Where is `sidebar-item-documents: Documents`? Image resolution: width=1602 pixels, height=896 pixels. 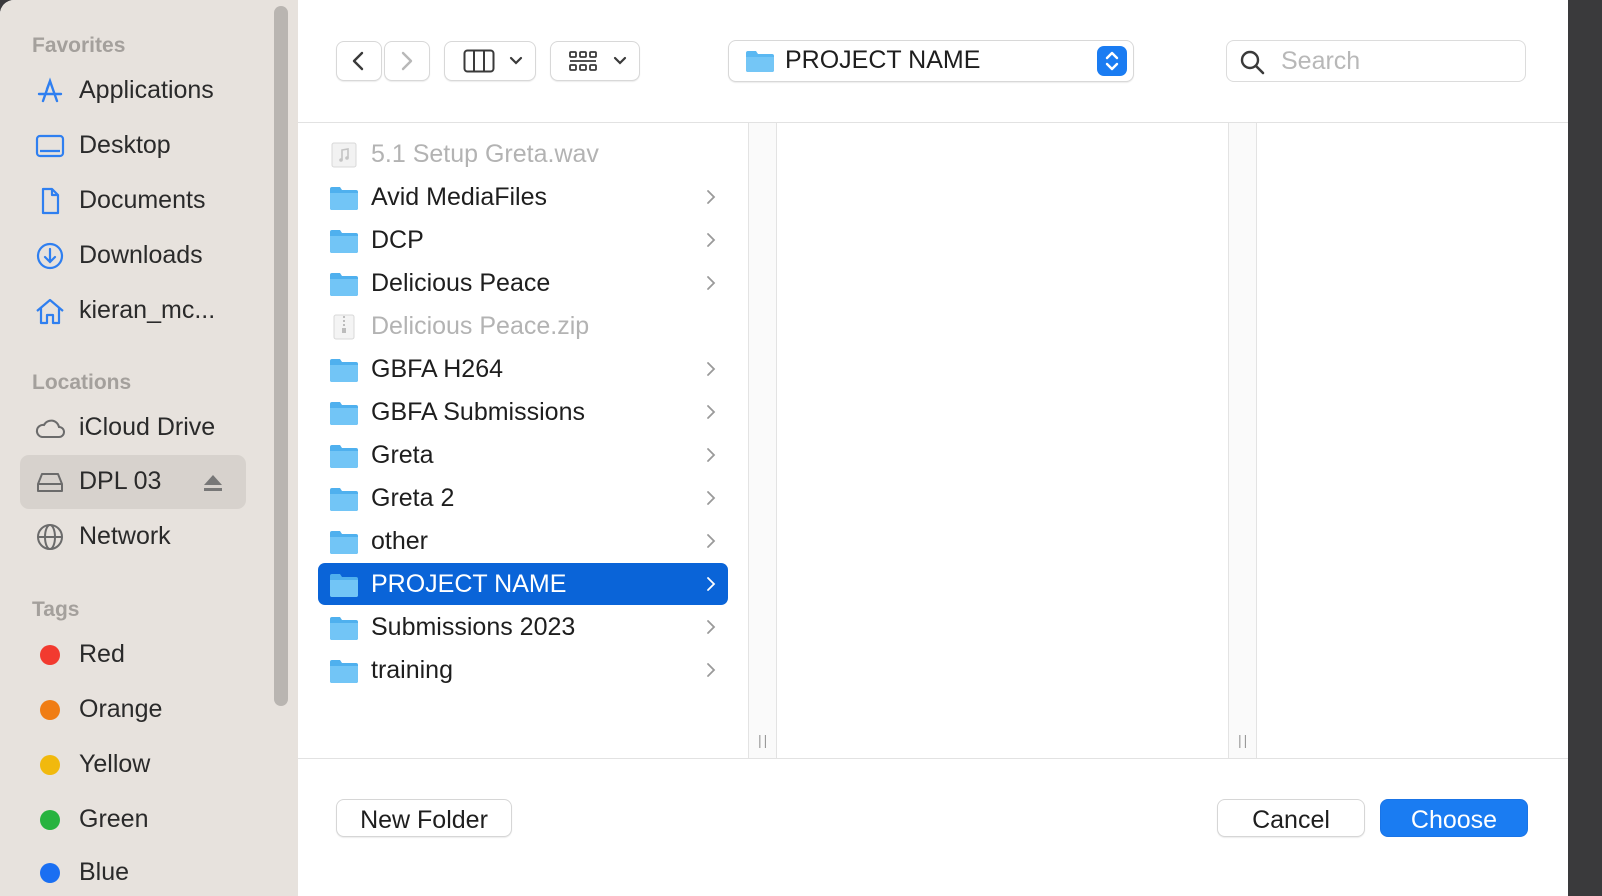 sidebar-item-documents: Documents is located at coordinates (133, 201).